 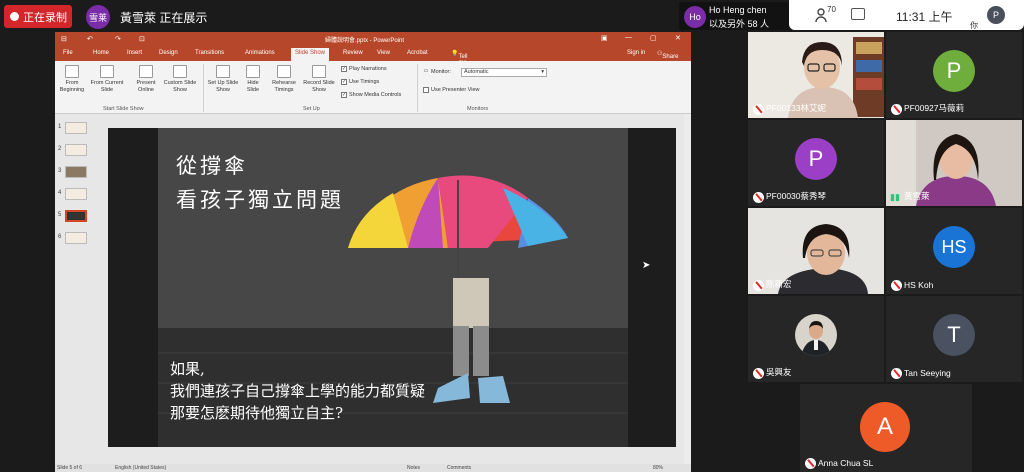 I want to click on rehearse-timings-button: Rehearse Timings, so click(x=284, y=79).